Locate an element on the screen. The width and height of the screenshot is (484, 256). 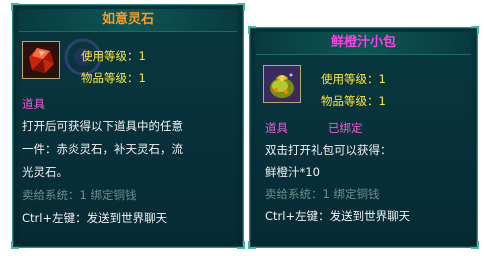
item-title: 如意灵石 is located at coordinates (128, 20).